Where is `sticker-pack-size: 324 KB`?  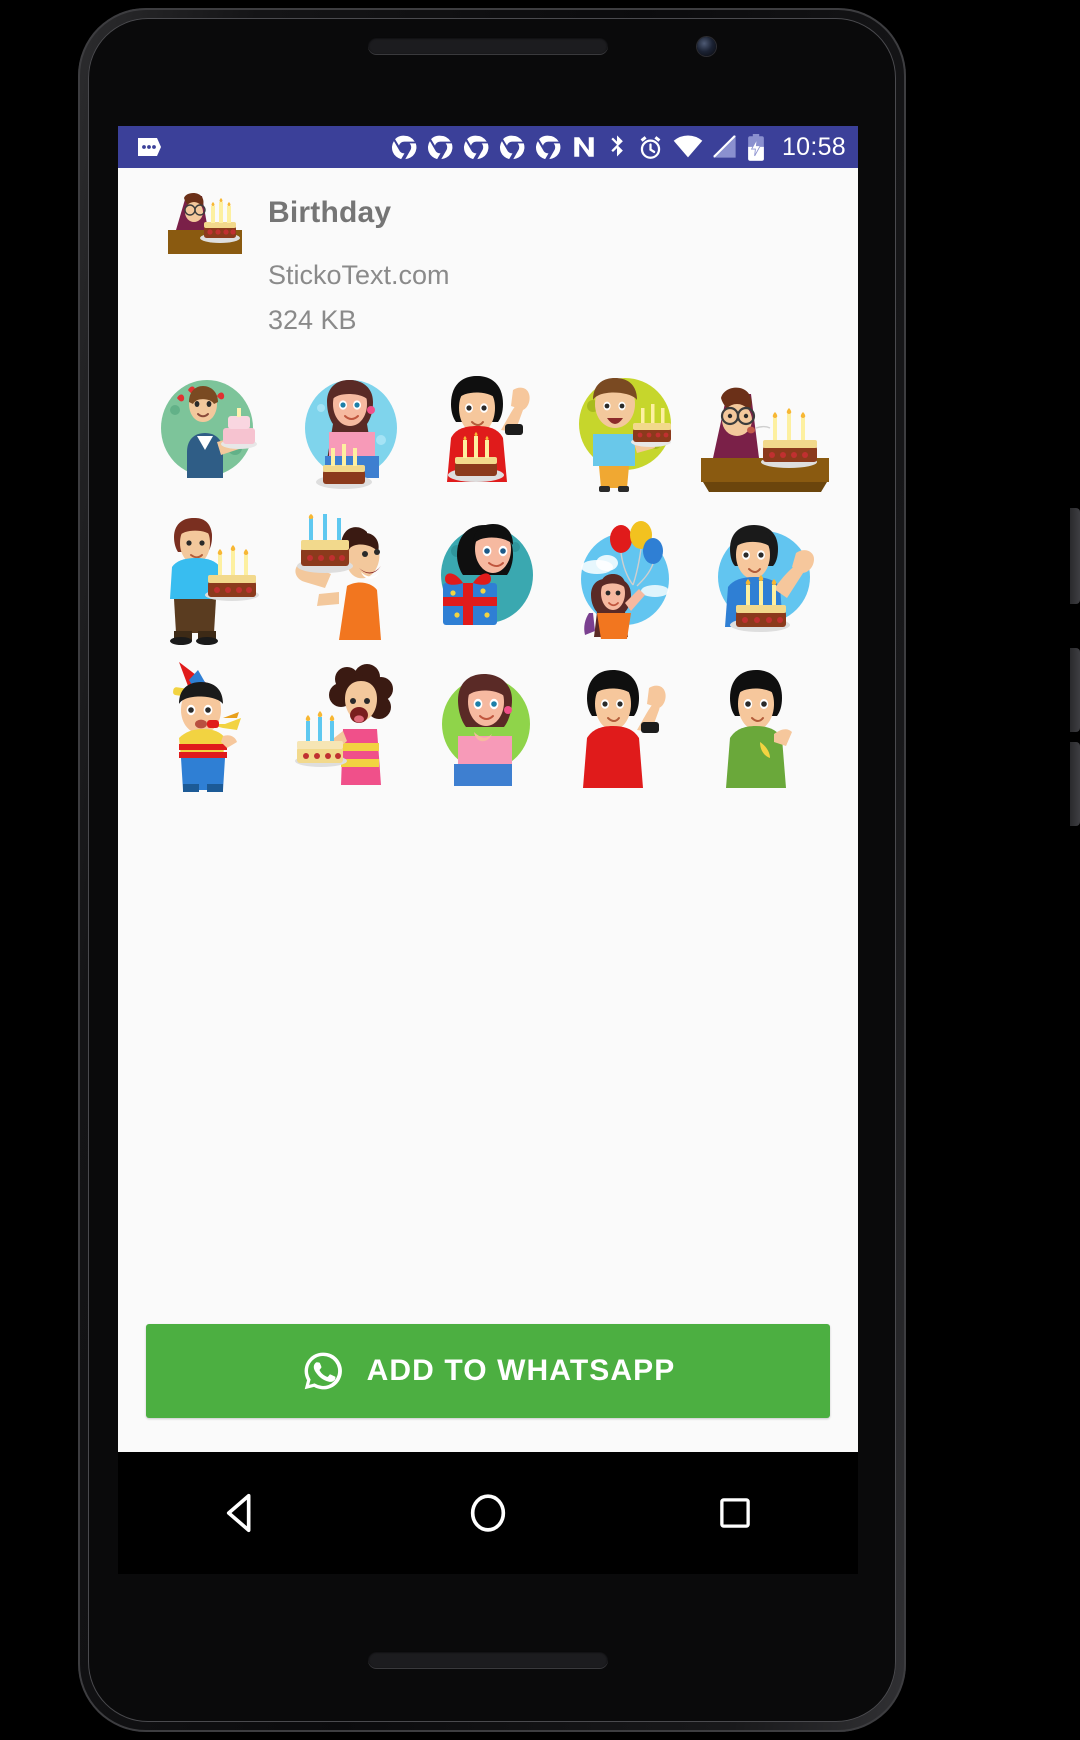 sticker-pack-size: 324 KB is located at coordinates (312, 320).